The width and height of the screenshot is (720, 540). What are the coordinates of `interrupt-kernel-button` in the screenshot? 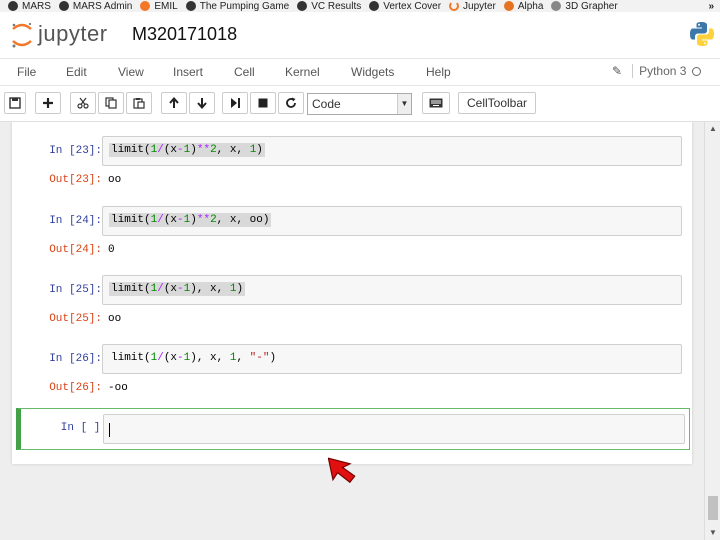 It's located at (263, 103).